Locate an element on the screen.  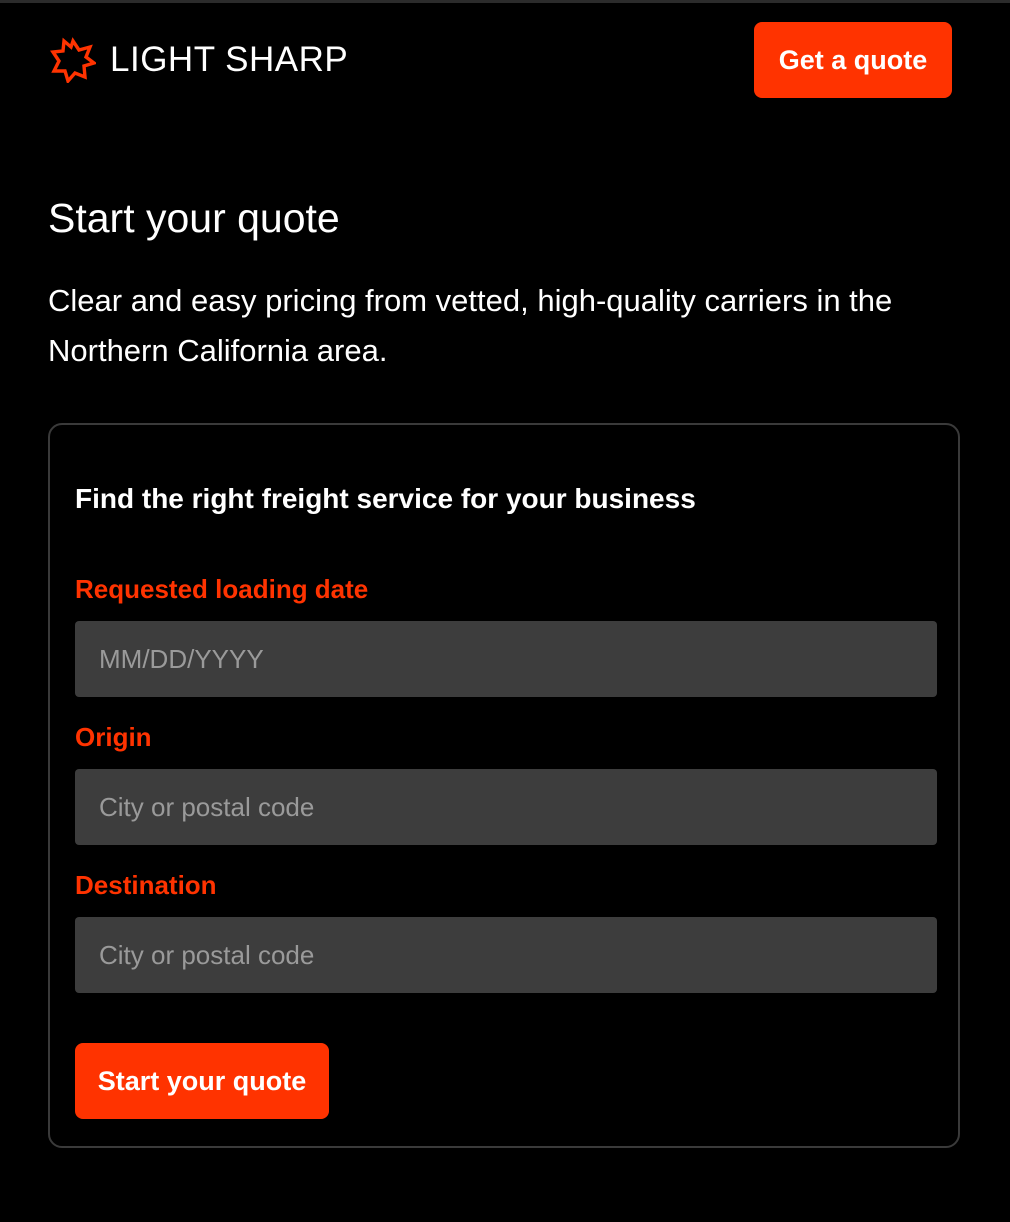
page-title: Start your quote is located at coordinates (194, 218).